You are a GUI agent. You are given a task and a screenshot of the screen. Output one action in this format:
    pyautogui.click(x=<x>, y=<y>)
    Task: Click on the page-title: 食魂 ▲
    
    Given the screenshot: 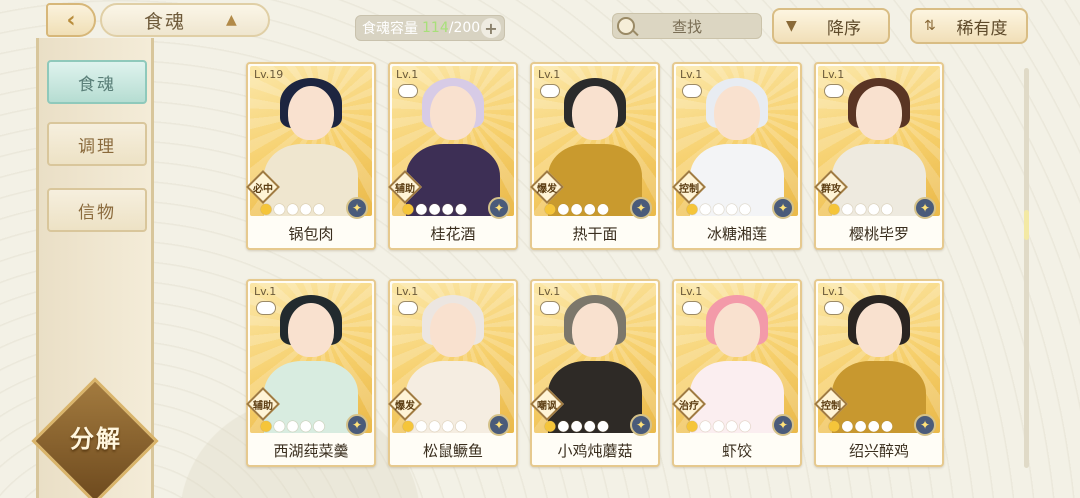 What is the action you would take?
    pyautogui.click(x=185, y=20)
    